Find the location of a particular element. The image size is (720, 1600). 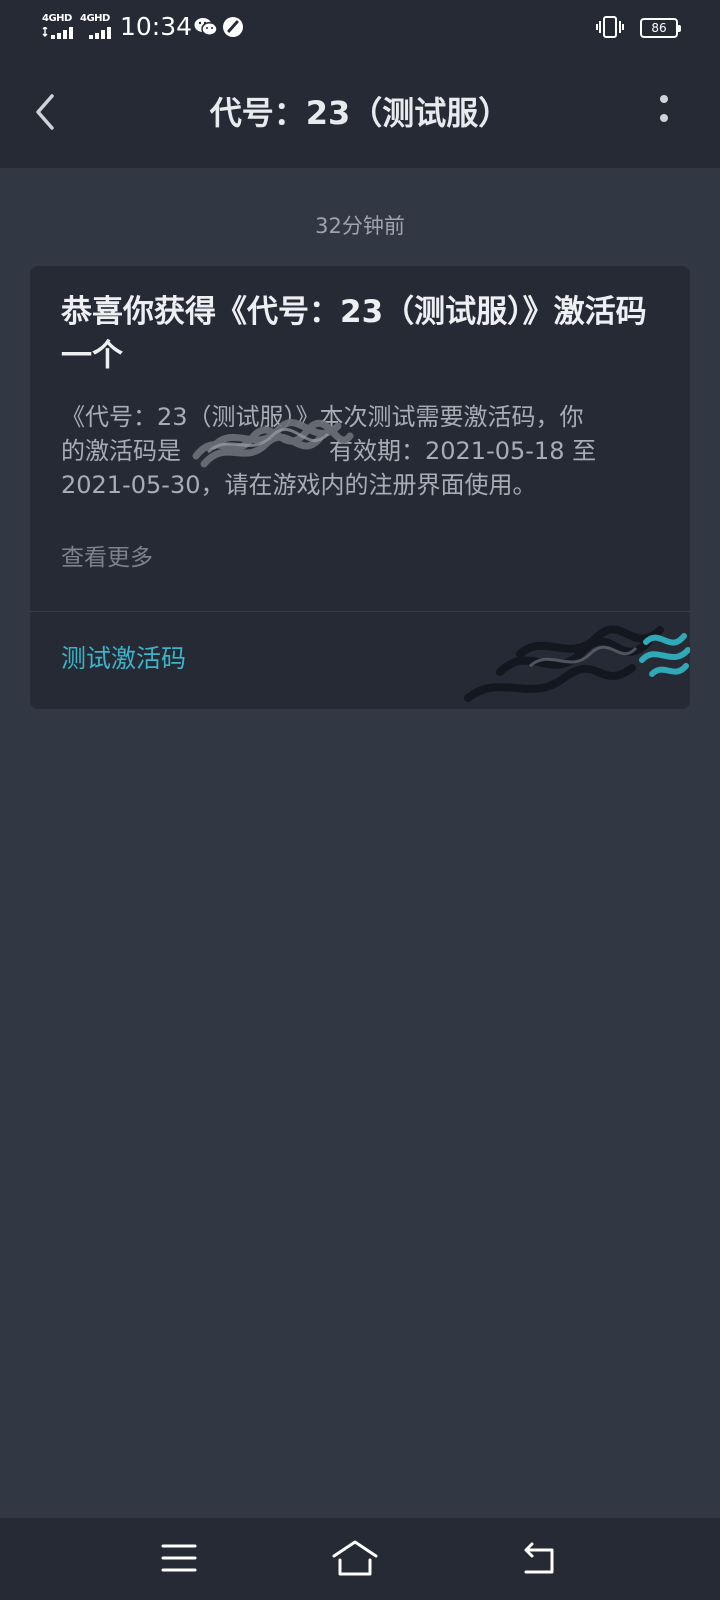

message-body-line-1: 《代号：23（测试服）》本次测试需要激活码，你 is located at coordinates (322, 417).